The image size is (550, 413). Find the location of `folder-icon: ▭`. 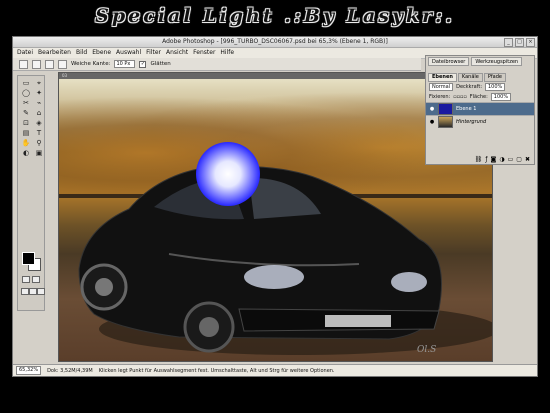

folder-icon: ▭ is located at coordinates (511, 159).